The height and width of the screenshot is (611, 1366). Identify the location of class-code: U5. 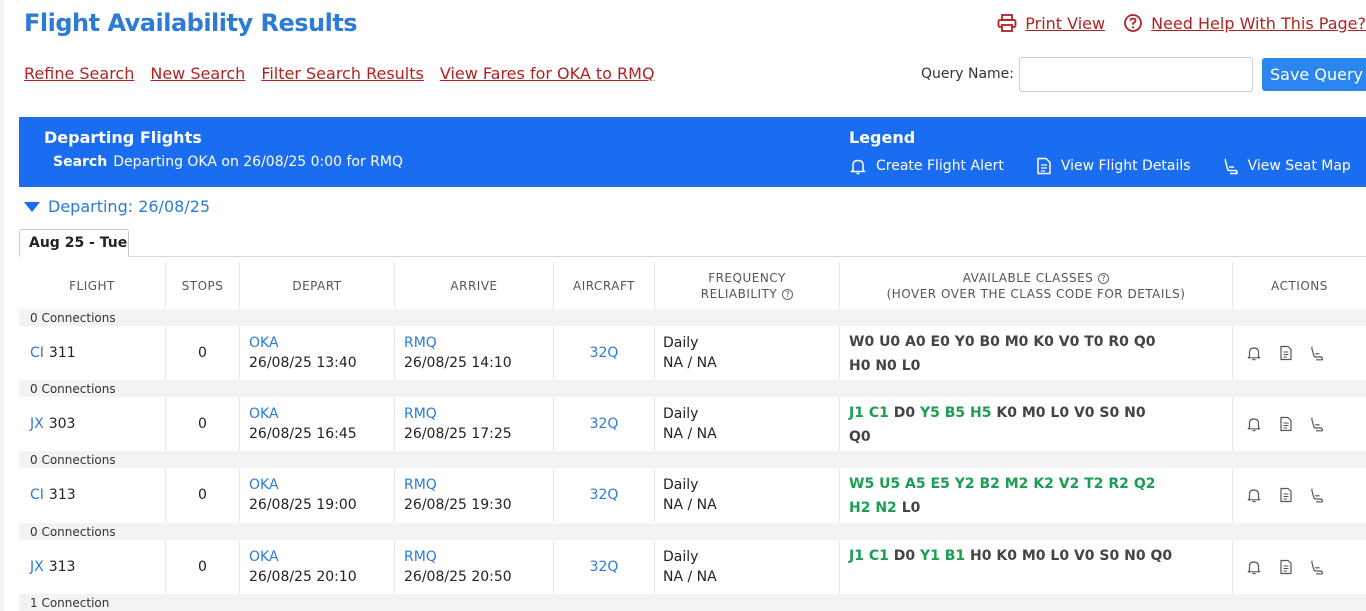
(889, 484).